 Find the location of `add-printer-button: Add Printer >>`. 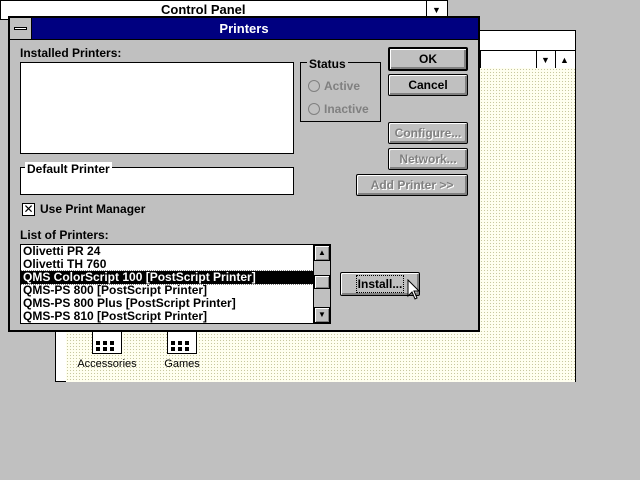

add-printer-button: Add Printer >> is located at coordinates (412, 185).